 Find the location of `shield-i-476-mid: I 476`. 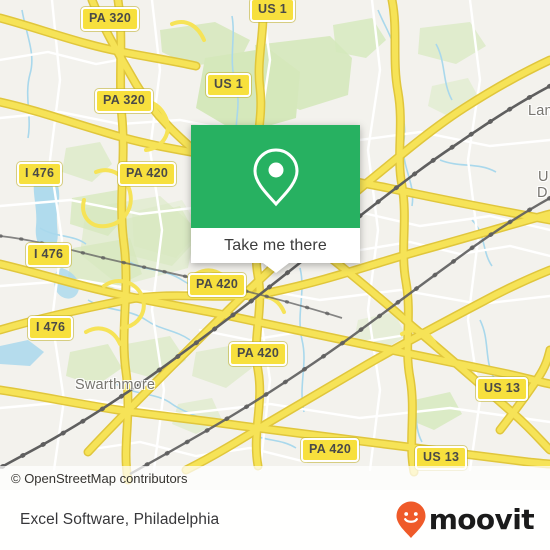

shield-i-476-mid: I 476 is located at coordinates (49, 255).